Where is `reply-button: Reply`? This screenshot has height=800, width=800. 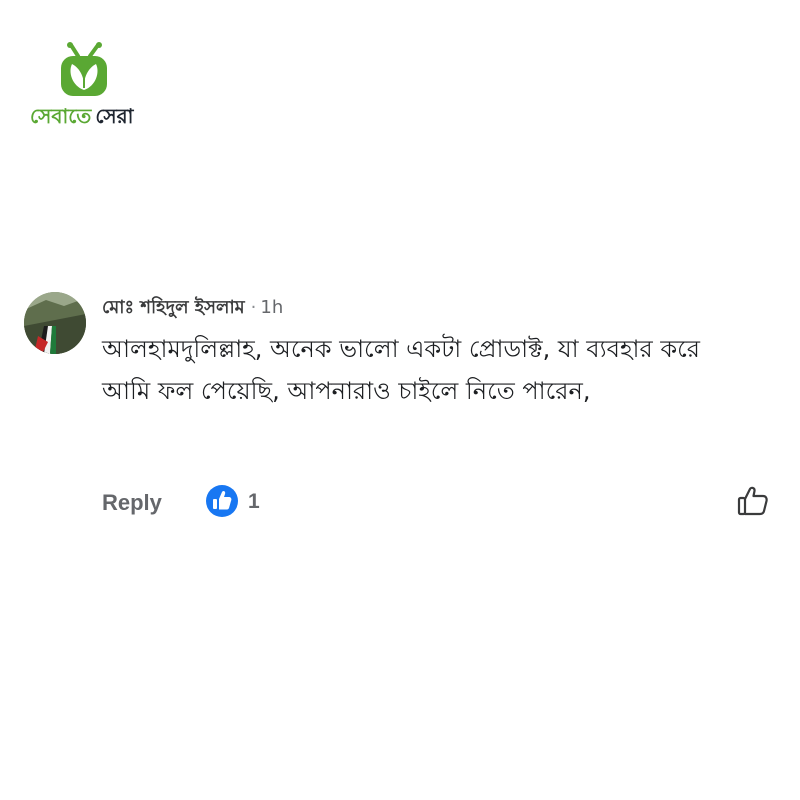
reply-button: Reply is located at coordinates (132, 503).